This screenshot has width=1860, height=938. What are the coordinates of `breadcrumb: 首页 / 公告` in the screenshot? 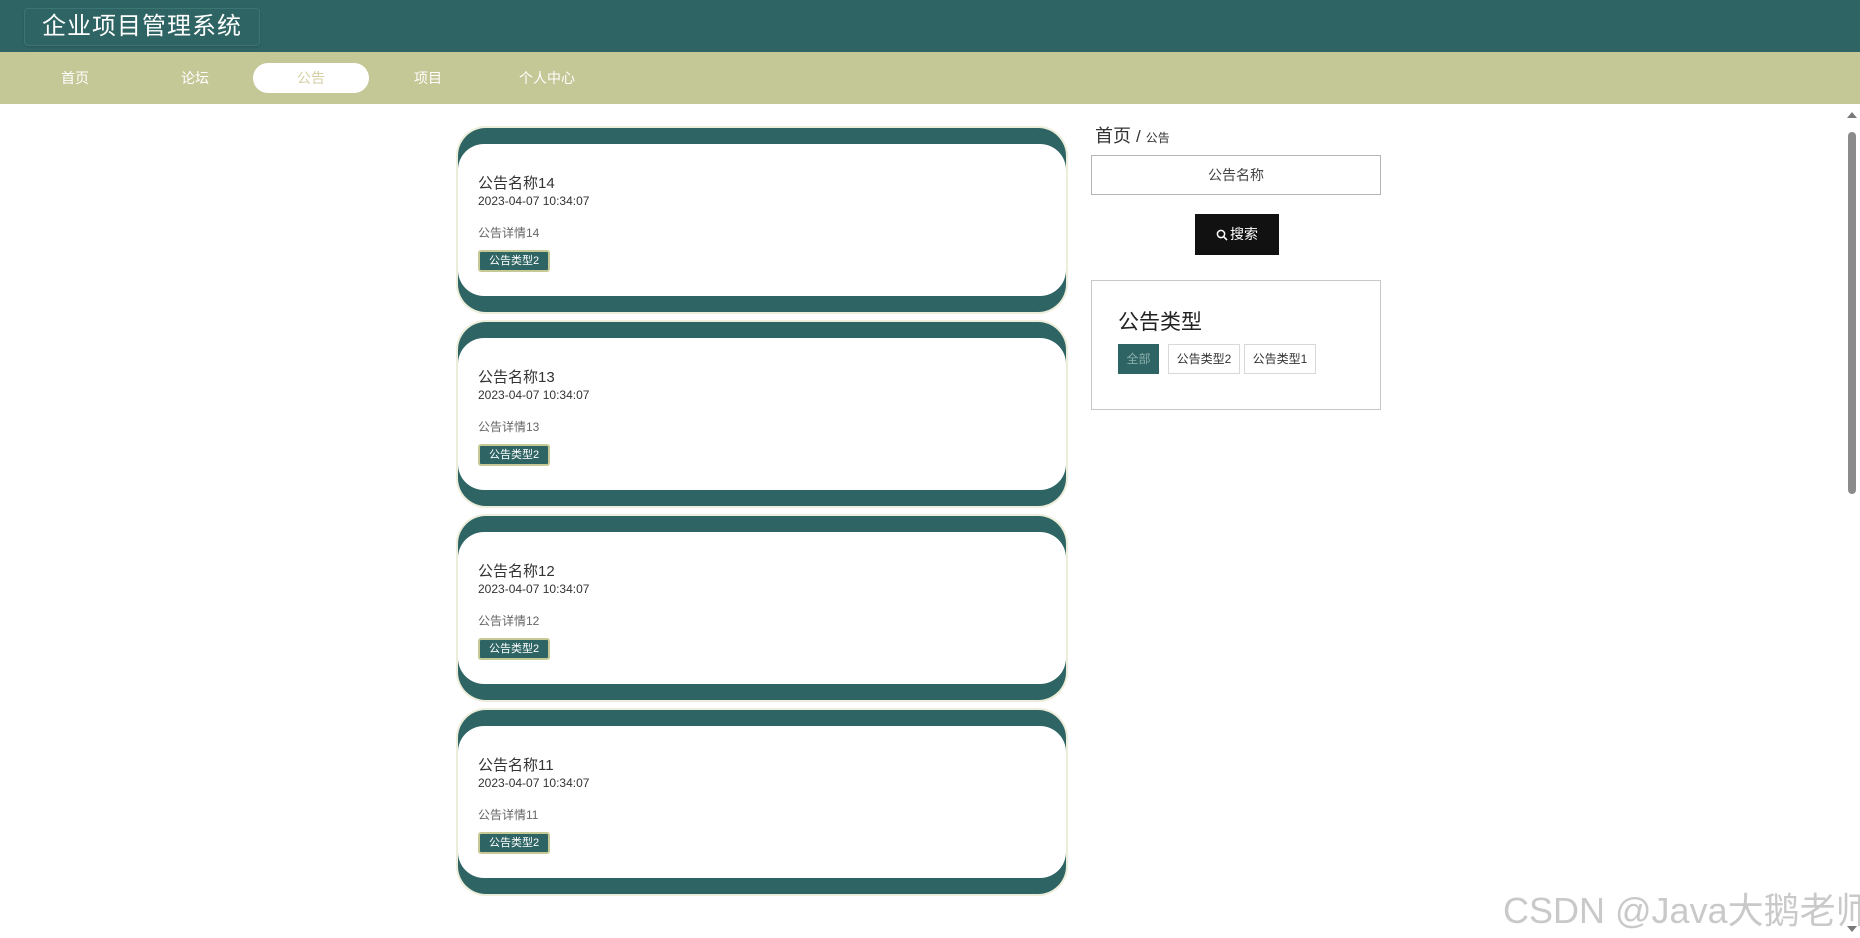 It's located at (1132, 135).